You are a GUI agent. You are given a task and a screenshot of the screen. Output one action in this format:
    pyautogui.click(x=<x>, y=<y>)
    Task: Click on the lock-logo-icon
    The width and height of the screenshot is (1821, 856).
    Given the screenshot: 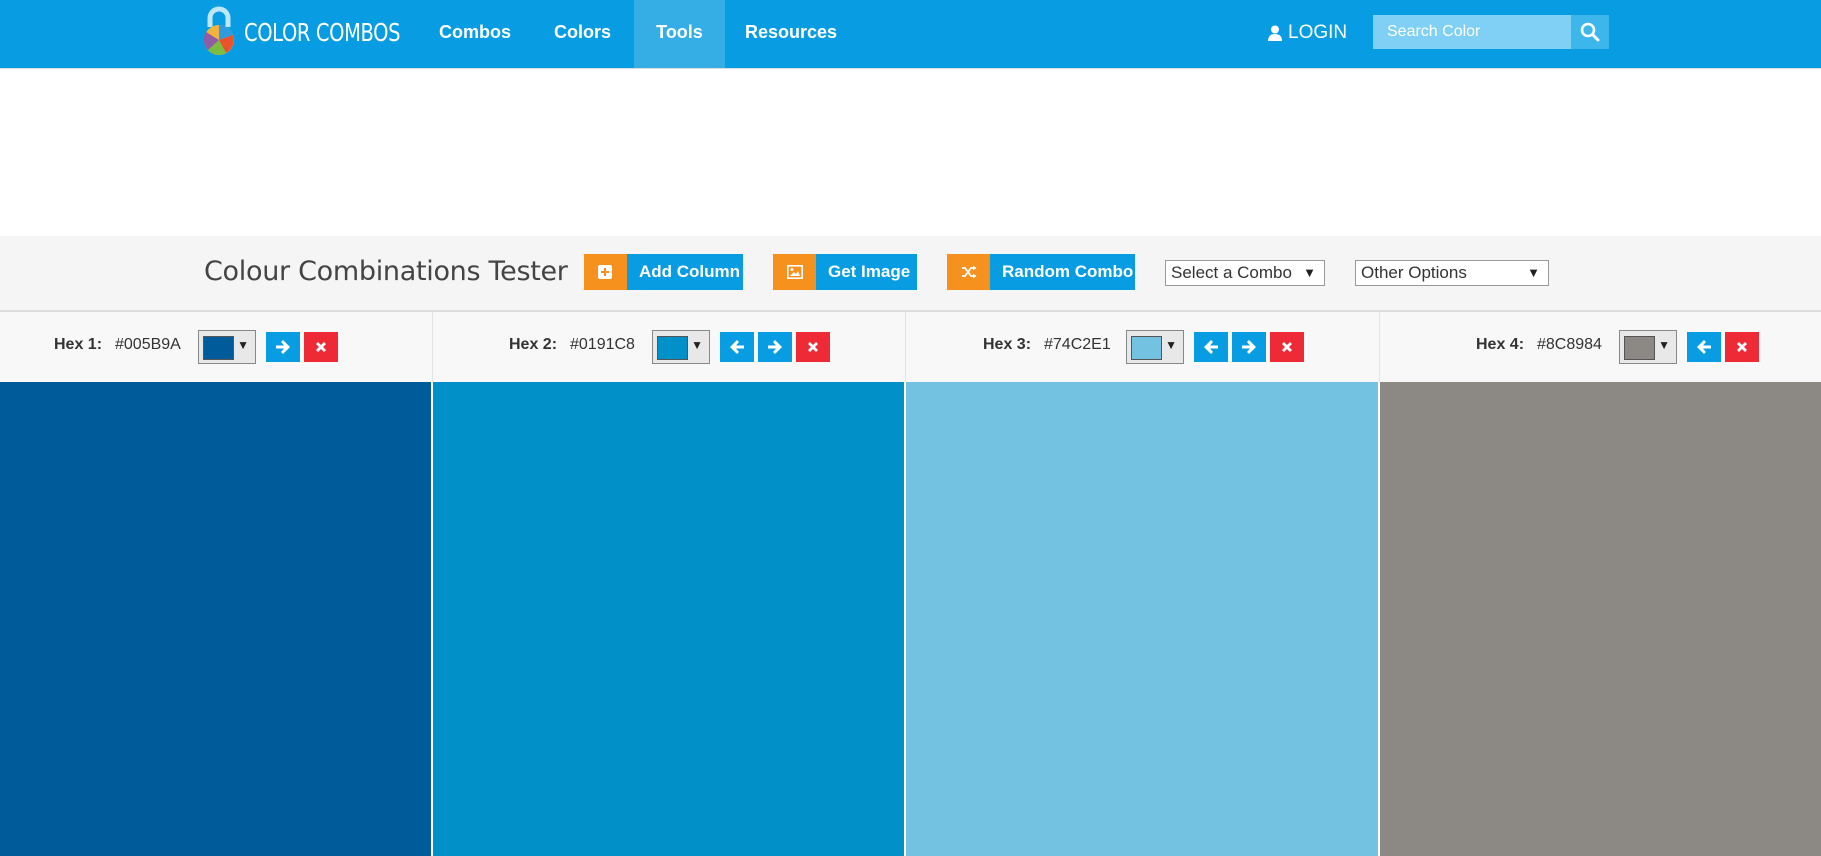 What is the action you would take?
    pyautogui.click(x=218, y=30)
    